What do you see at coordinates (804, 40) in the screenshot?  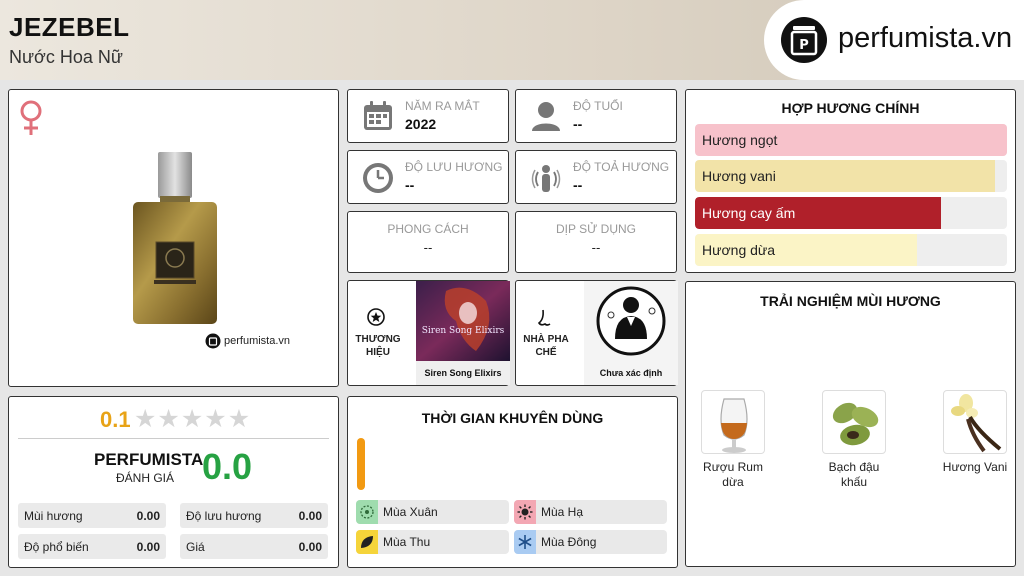 I see `perfumista-logo-icon: P` at bounding box center [804, 40].